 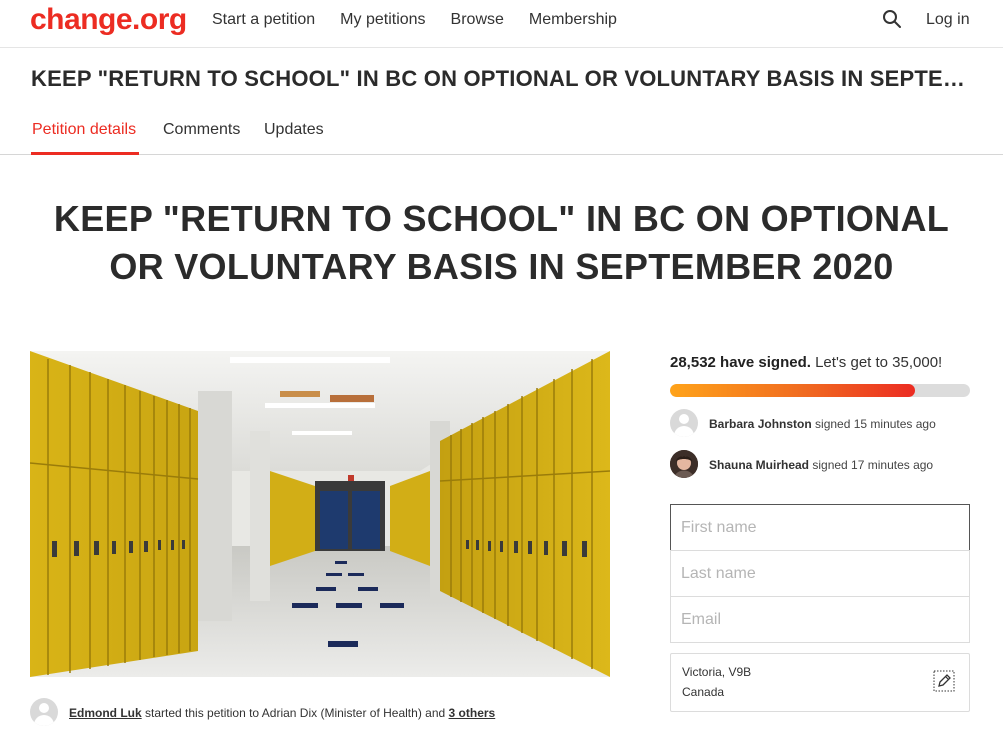 I want to click on signer-avatar, so click(x=684, y=423).